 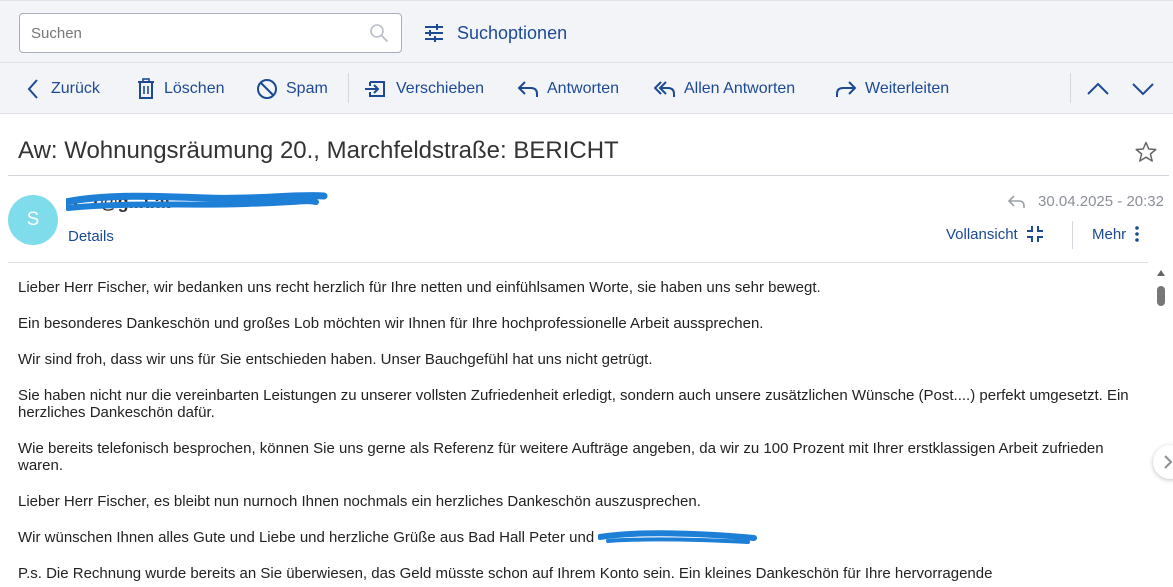 What do you see at coordinates (1101, 201) in the screenshot?
I see `date-text: 30.04.2025 - 20:32` at bounding box center [1101, 201].